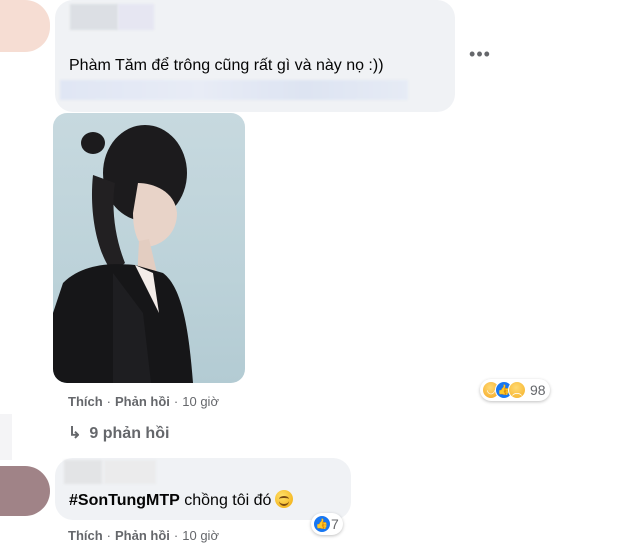 The height and width of the screenshot is (547, 620). I want to click on like-icon: 👍, so click(322, 524).